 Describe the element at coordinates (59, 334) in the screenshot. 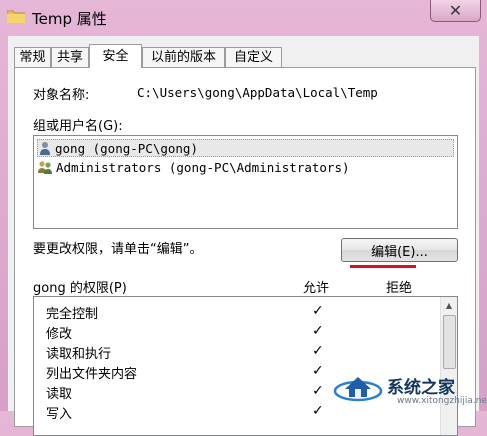

I see `permission-name: 修改` at that location.